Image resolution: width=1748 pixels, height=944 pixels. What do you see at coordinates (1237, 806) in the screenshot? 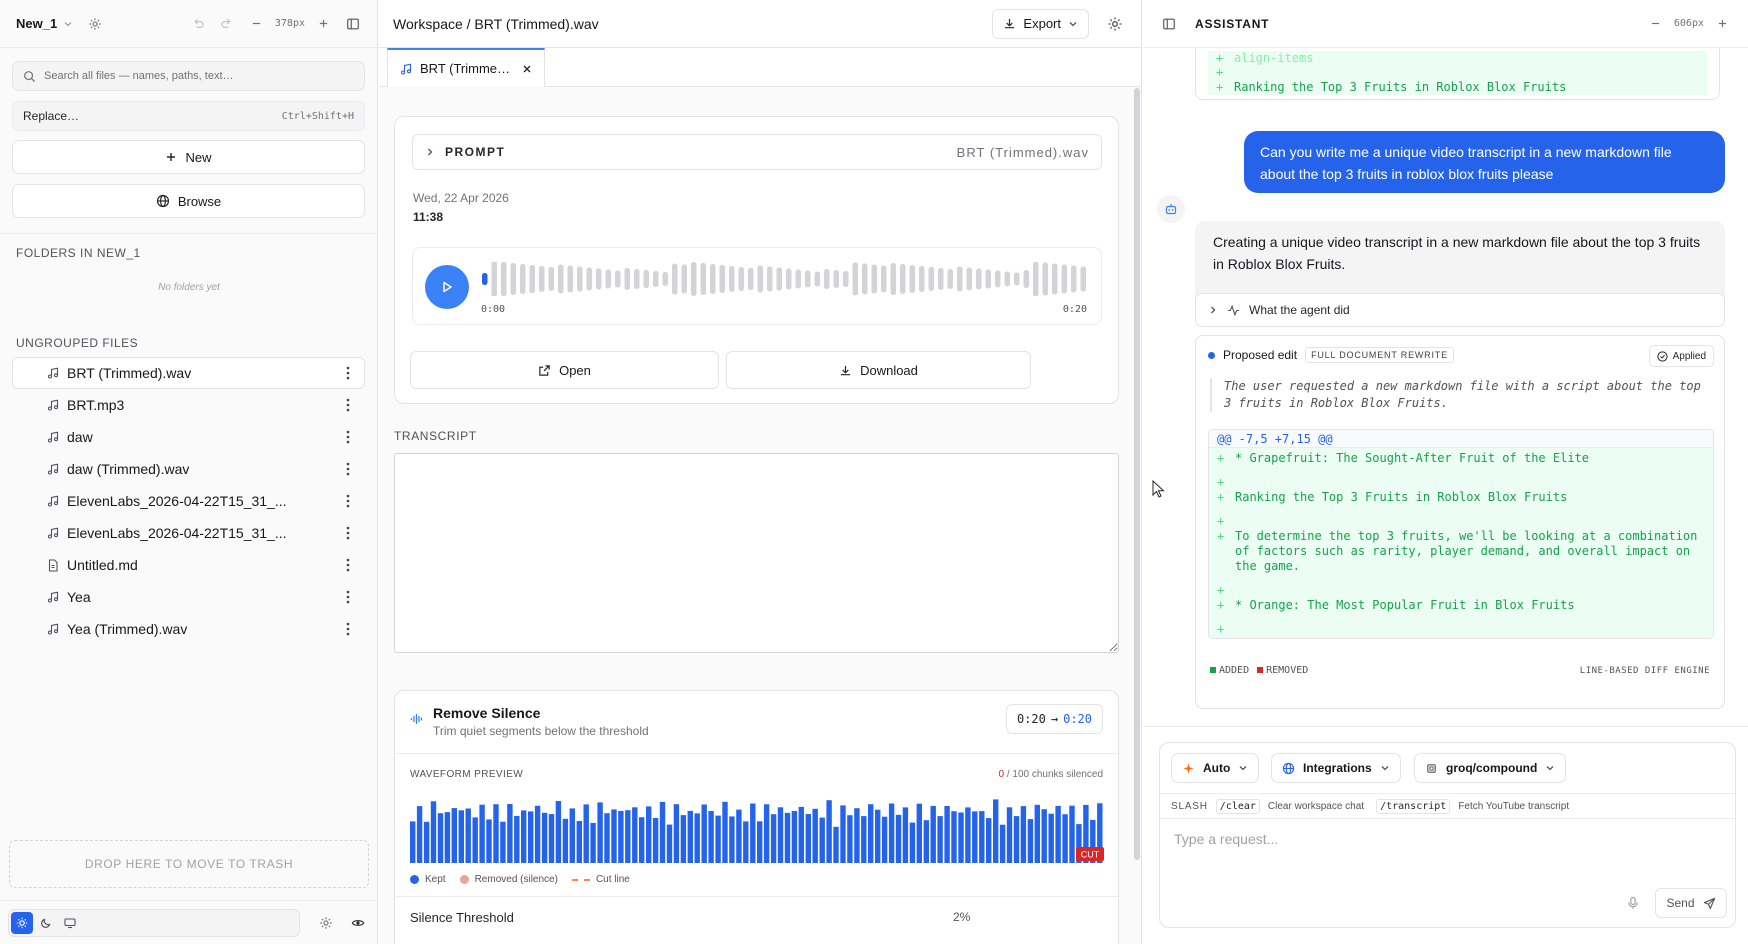
I see `clear-command: /clear` at bounding box center [1237, 806].